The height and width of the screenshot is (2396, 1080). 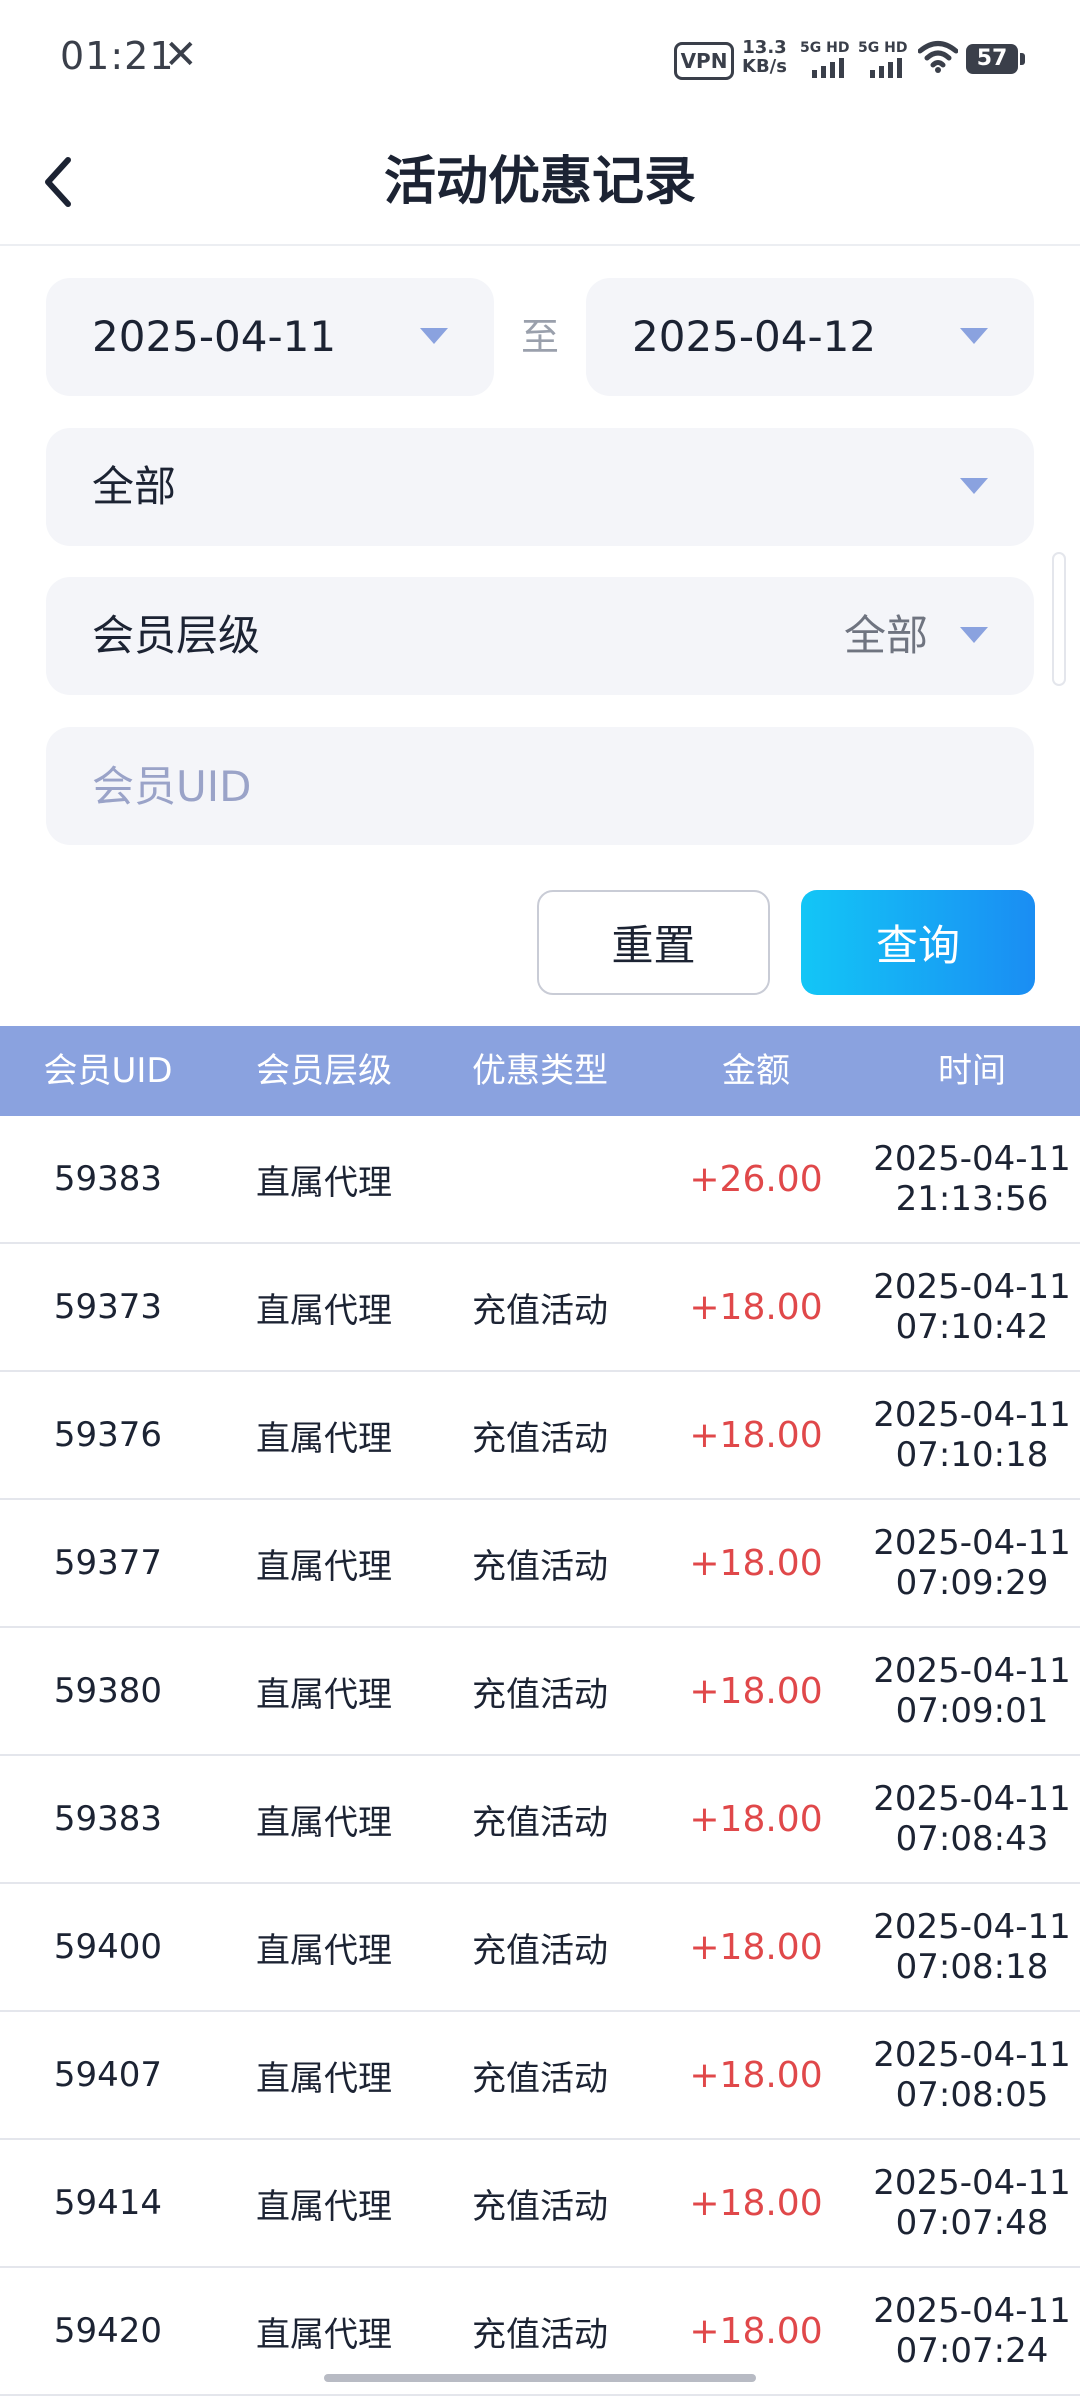 What do you see at coordinates (1059, 619) in the screenshot?
I see `scroll-indicator` at bounding box center [1059, 619].